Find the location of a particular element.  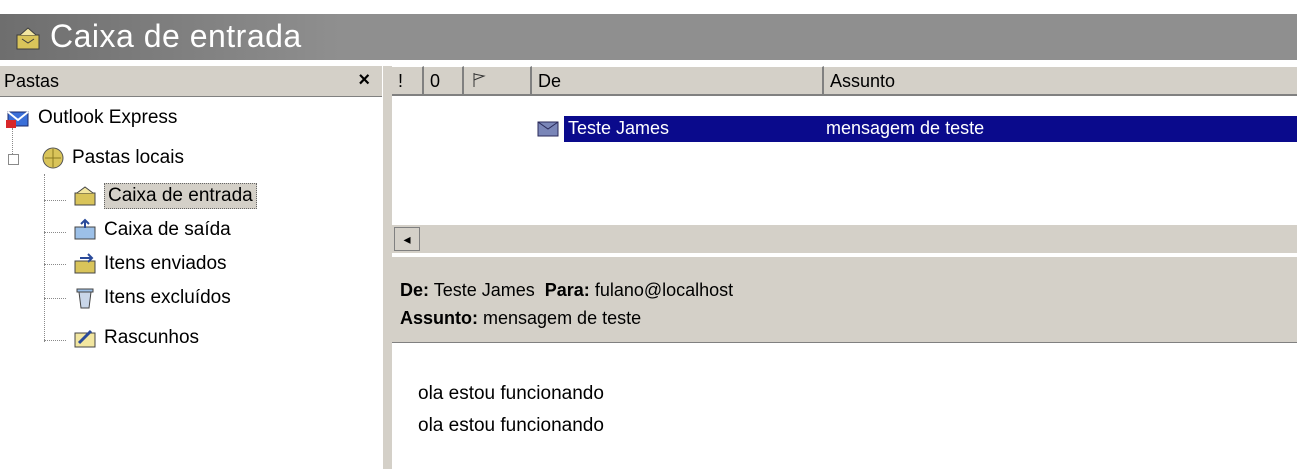

outbox-icon is located at coordinates (85, 229).